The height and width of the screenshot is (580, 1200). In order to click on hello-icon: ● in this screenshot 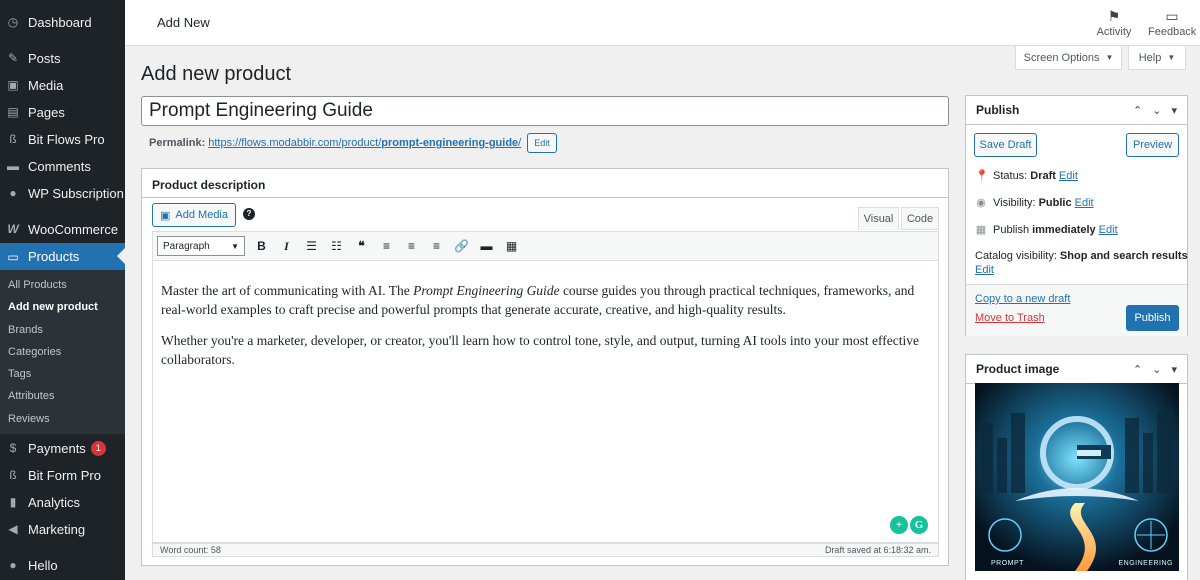, I will do `click(13, 565)`.